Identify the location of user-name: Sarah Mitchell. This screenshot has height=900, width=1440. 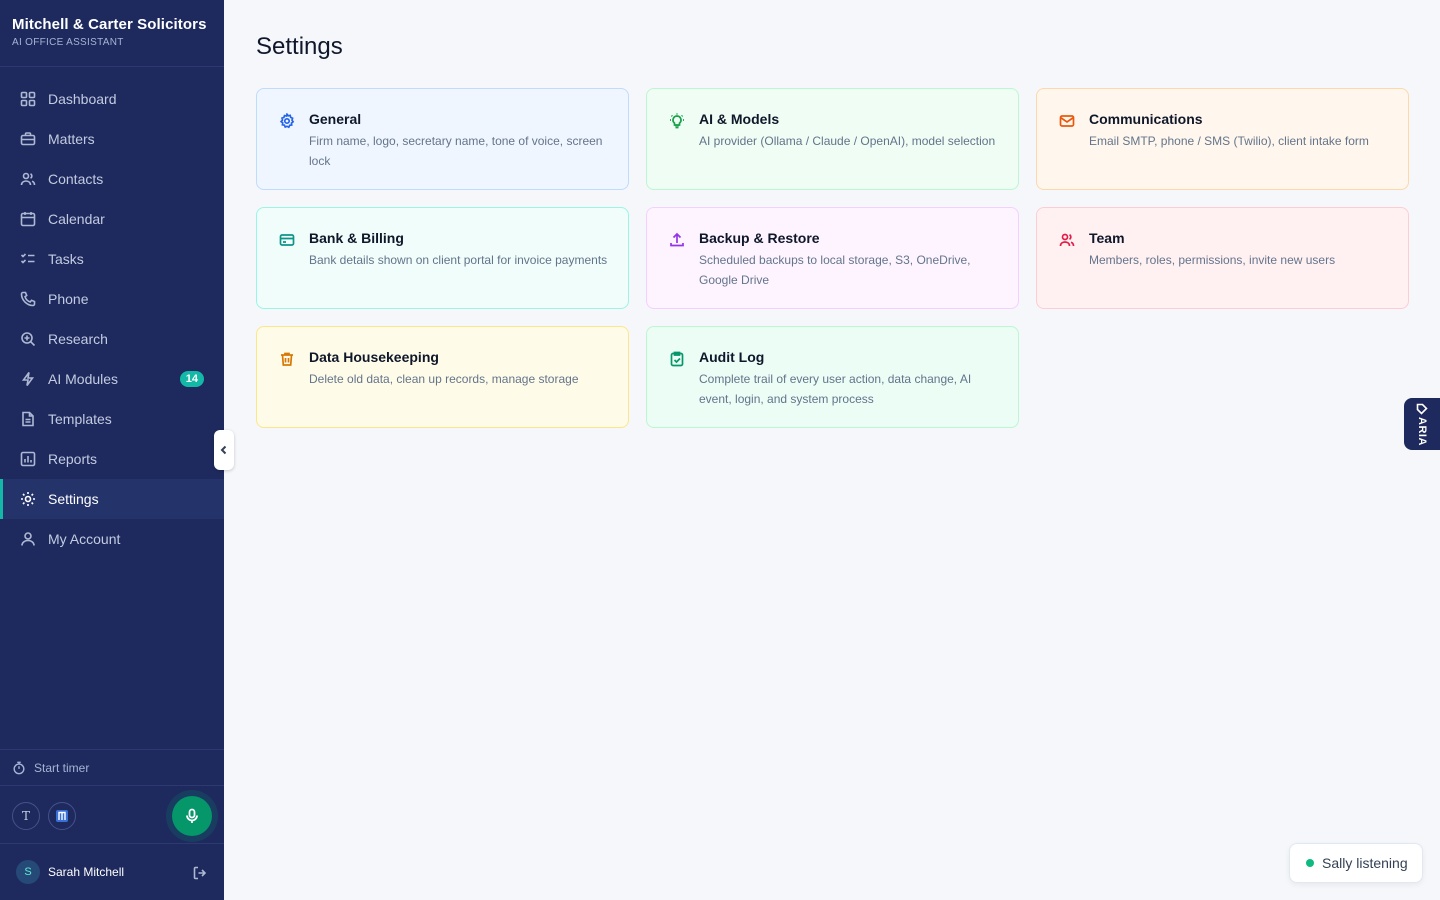
(86, 872).